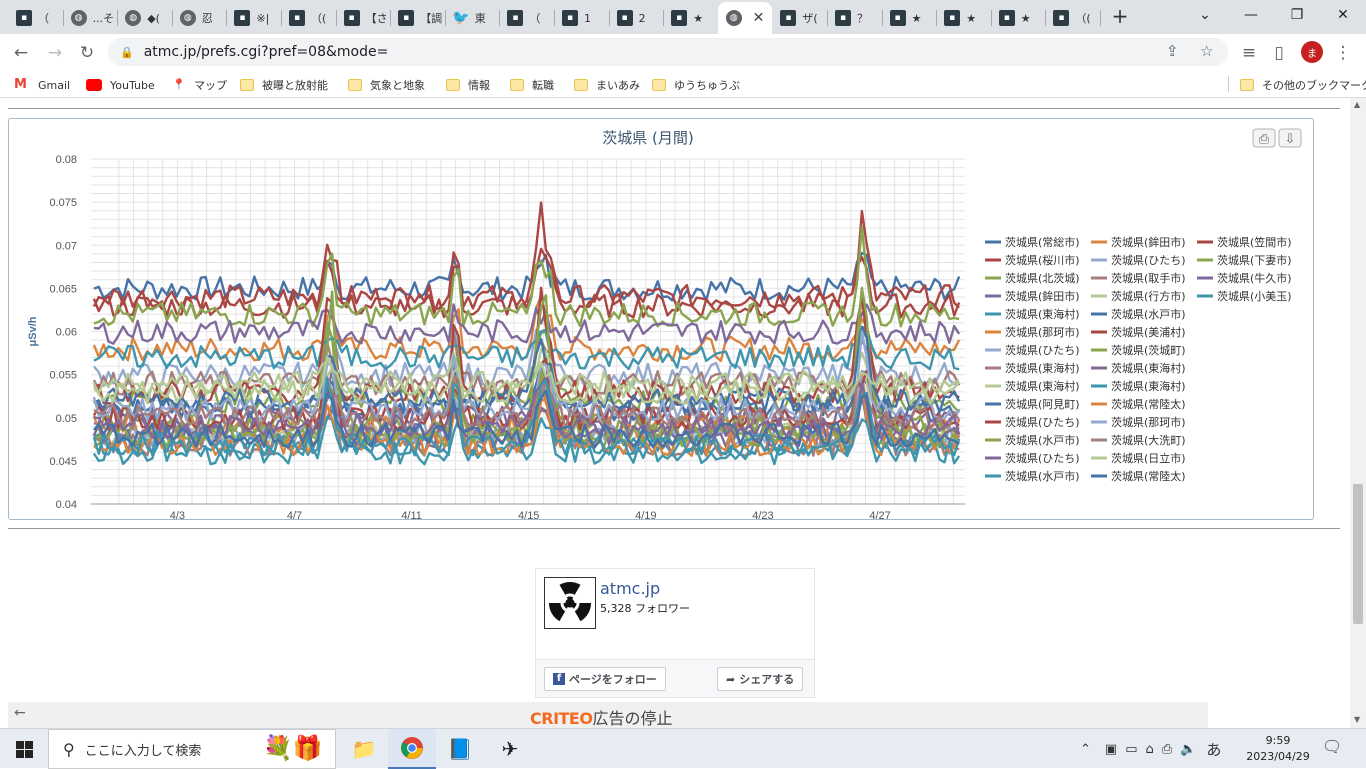  Describe the element at coordinates (696, 85) in the screenshot. I see `bookmark-item: ゆうちゅうぶ` at that location.